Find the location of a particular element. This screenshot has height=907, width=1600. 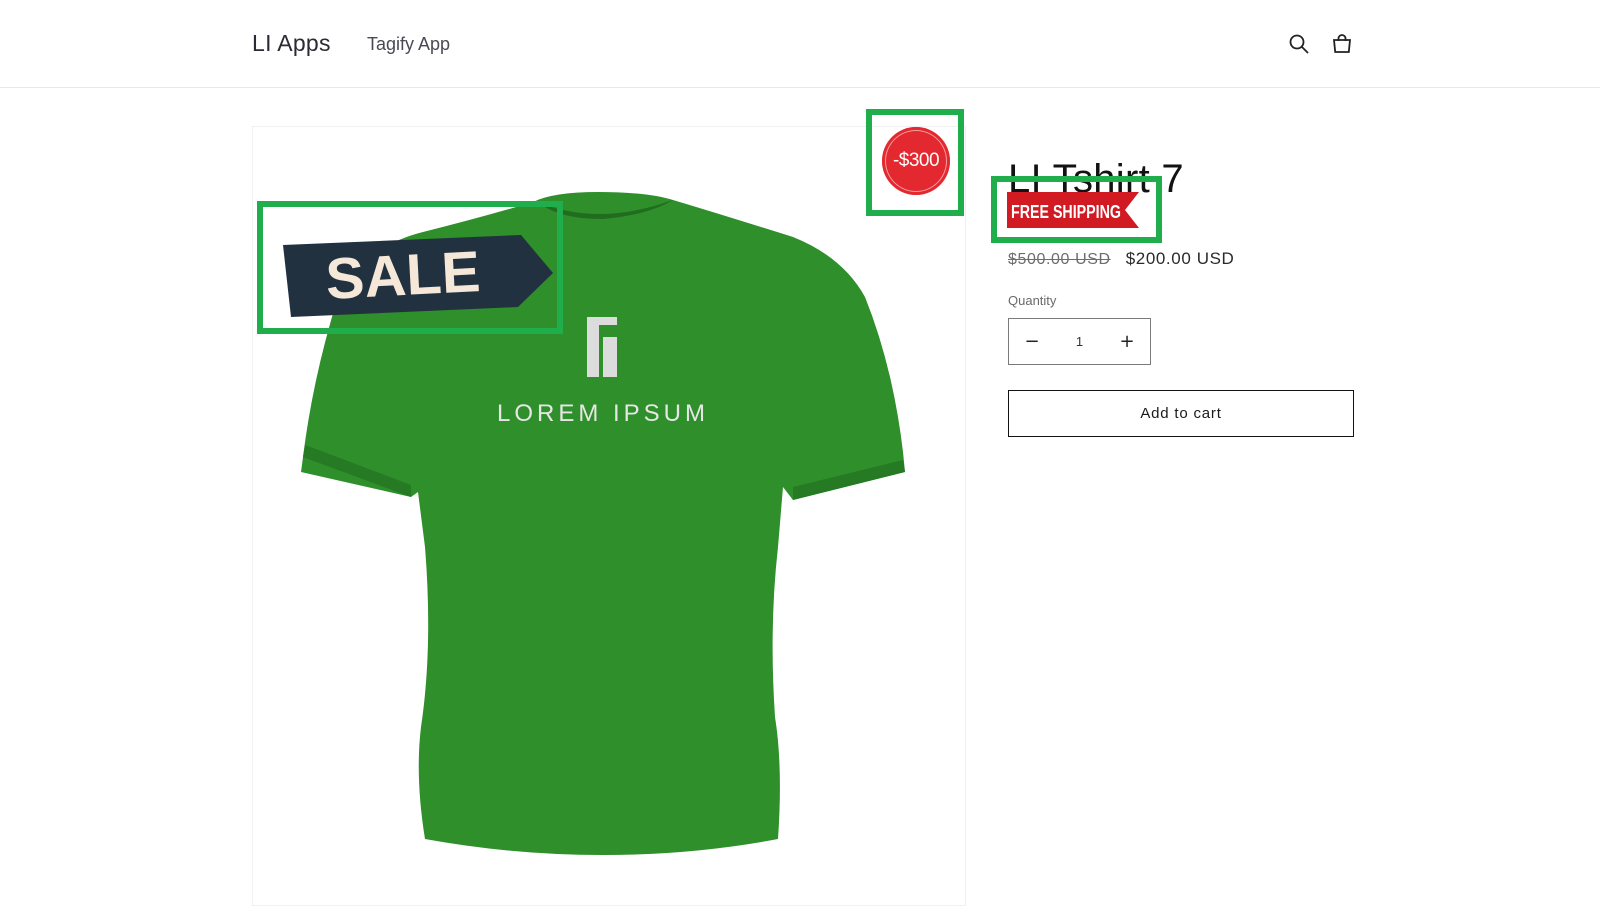

brand-name: LI Apps is located at coordinates (291, 43).